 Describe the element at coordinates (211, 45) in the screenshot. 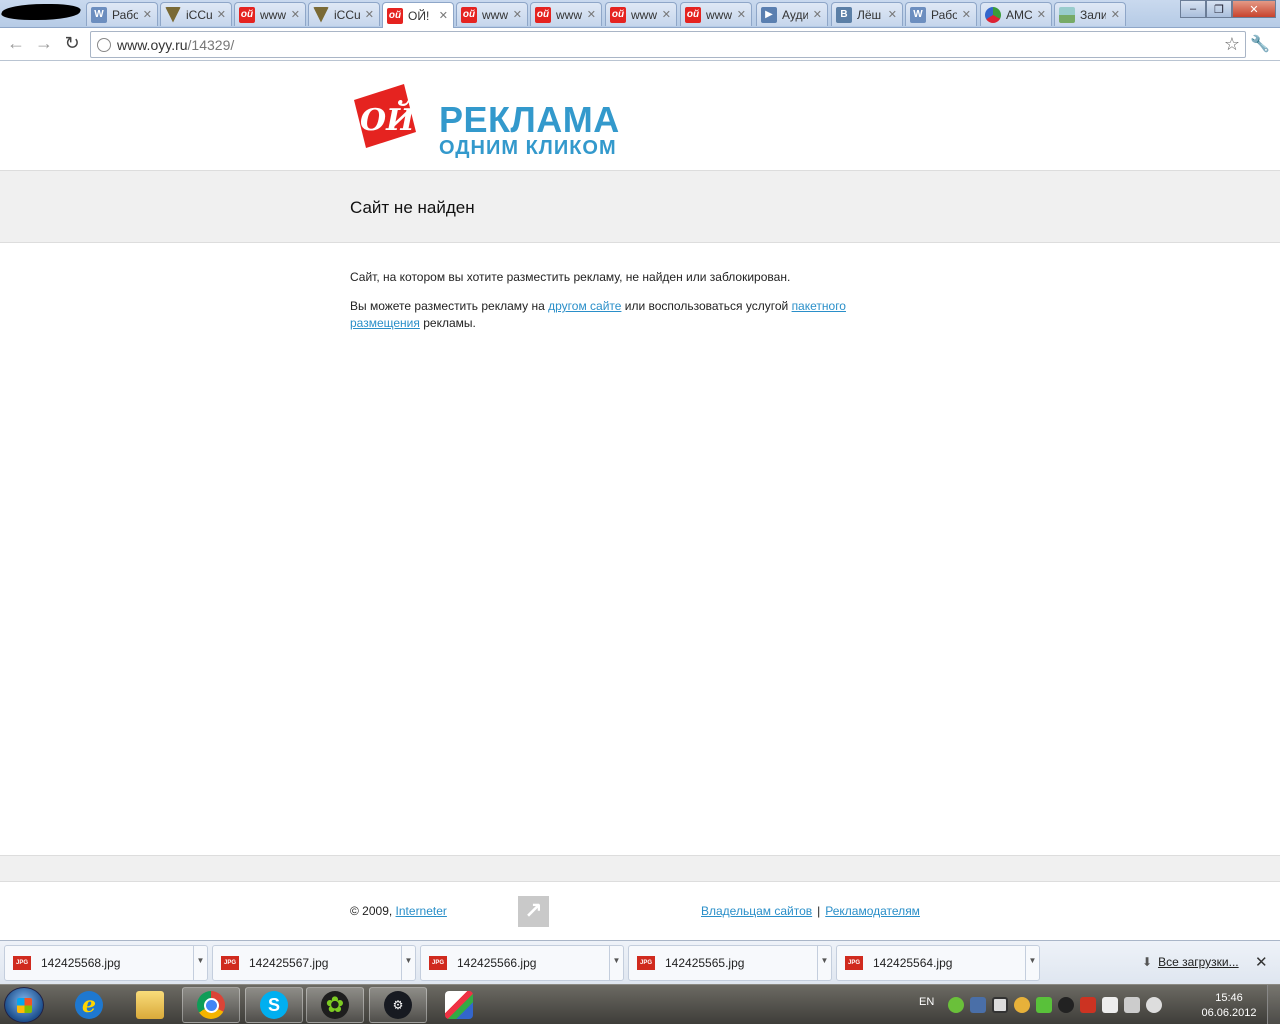

I see `url-path: /14329/` at that location.